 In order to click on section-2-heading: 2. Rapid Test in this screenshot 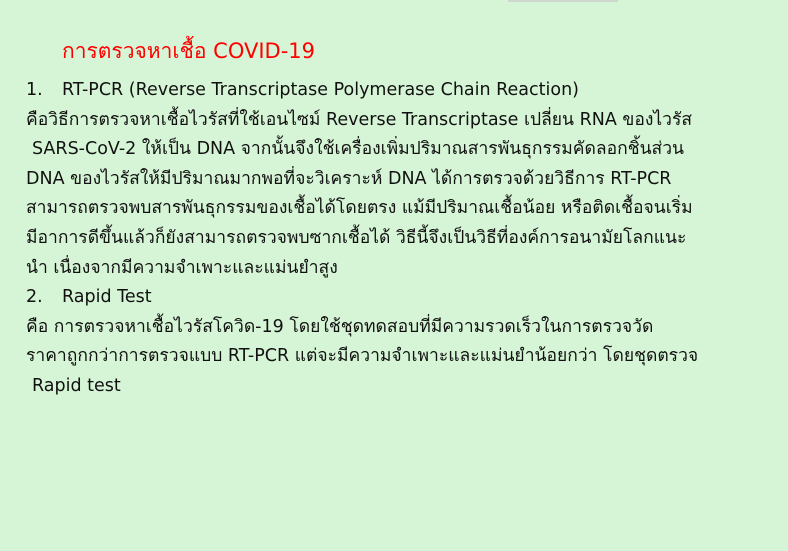, I will do `click(401, 298)`.